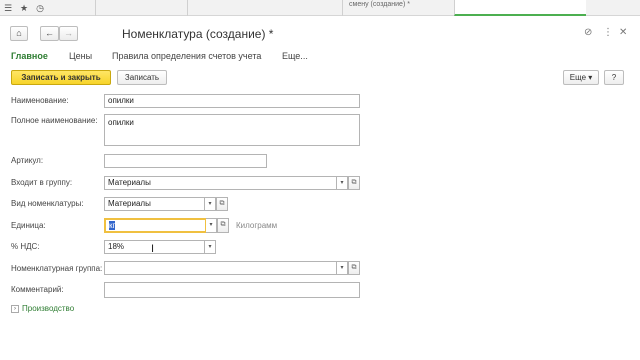 The width and height of the screenshot is (640, 360). I want to click on group-label: Входит в группу:, so click(42, 182).